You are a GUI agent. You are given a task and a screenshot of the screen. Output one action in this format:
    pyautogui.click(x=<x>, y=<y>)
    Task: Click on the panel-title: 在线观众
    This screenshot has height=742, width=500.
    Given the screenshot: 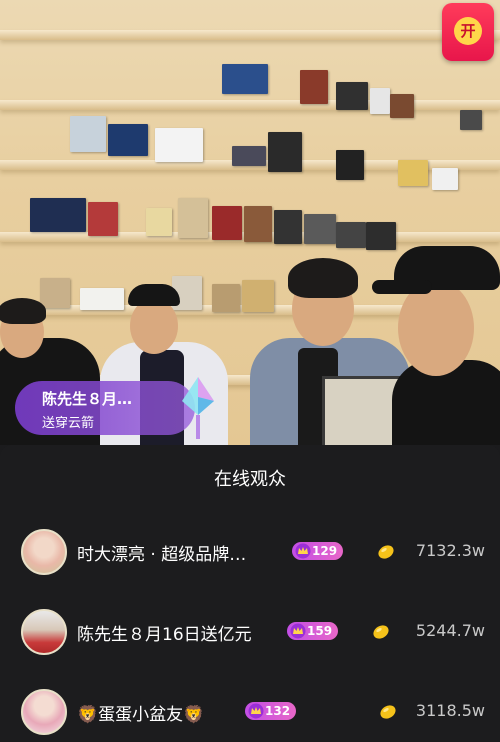 What is the action you would take?
    pyautogui.click(x=250, y=479)
    